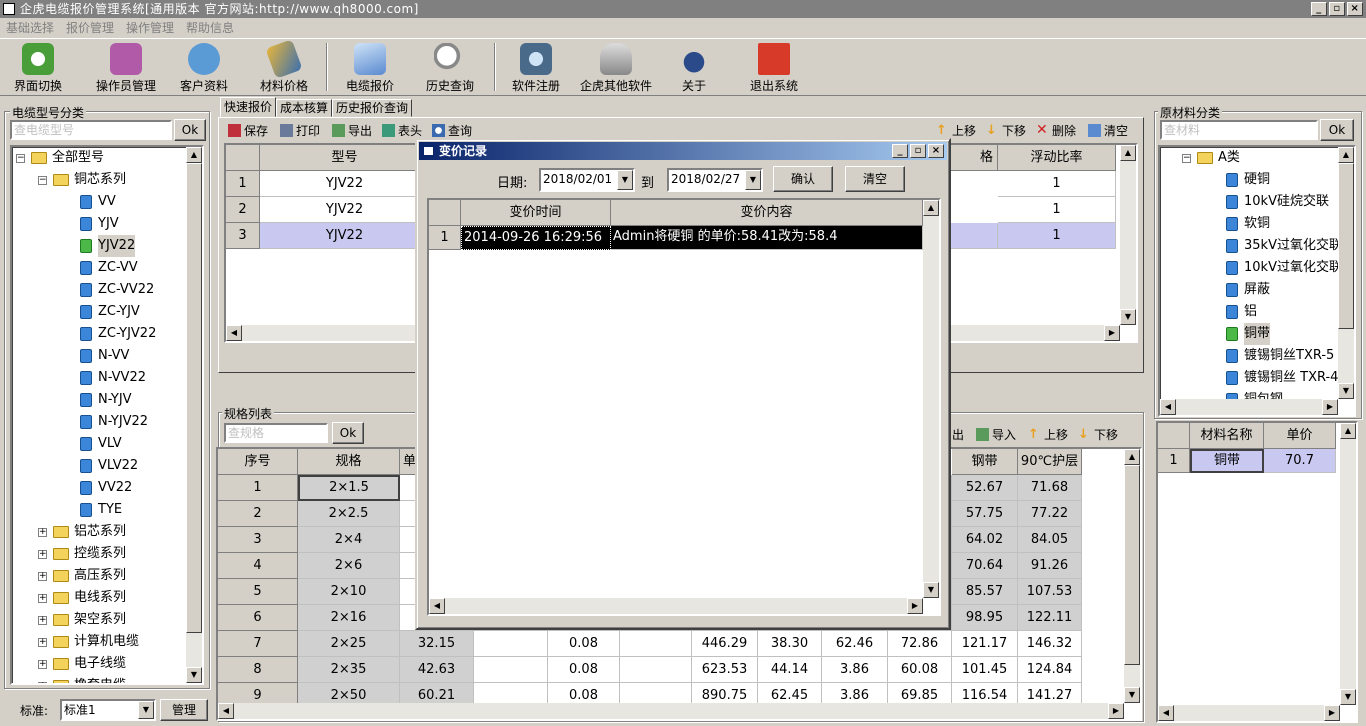 The image size is (1366, 726). What do you see at coordinates (204, 68) in the screenshot?
I see `customer-button: 客户资料` at bounding box center [204, 68].